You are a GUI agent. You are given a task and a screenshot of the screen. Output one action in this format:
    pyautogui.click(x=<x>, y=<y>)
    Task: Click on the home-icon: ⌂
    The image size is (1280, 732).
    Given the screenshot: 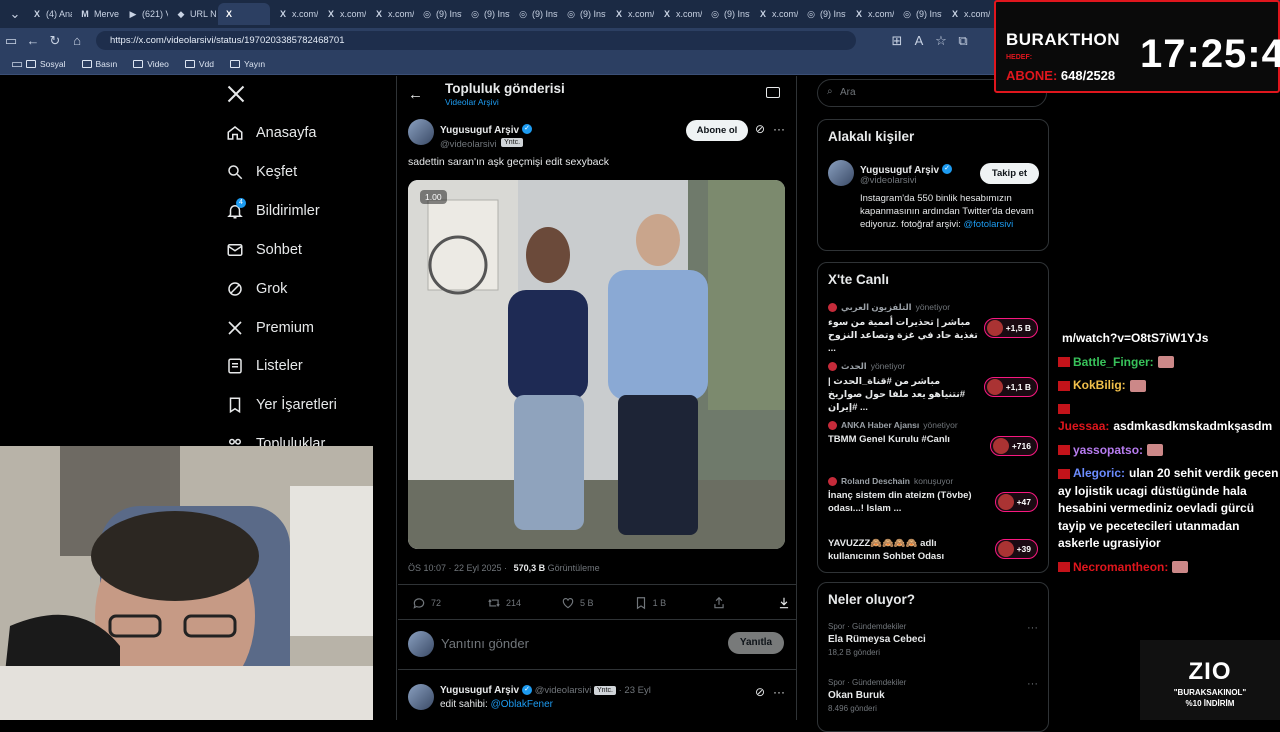 What is the action you would take?
    pyautogui.click(x=77, y=40)
    